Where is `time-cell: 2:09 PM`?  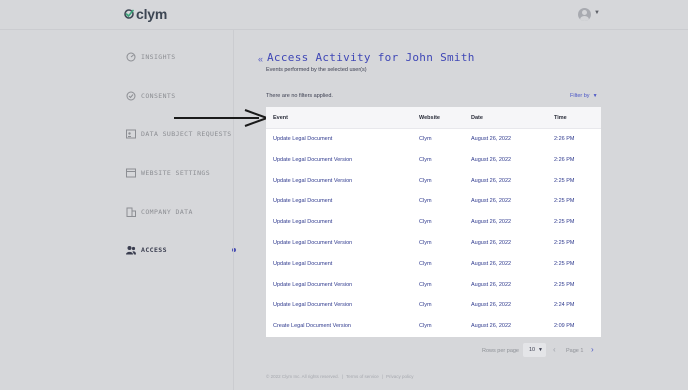 time-cell: 2:09 PM is located at coordinates (564, 326).